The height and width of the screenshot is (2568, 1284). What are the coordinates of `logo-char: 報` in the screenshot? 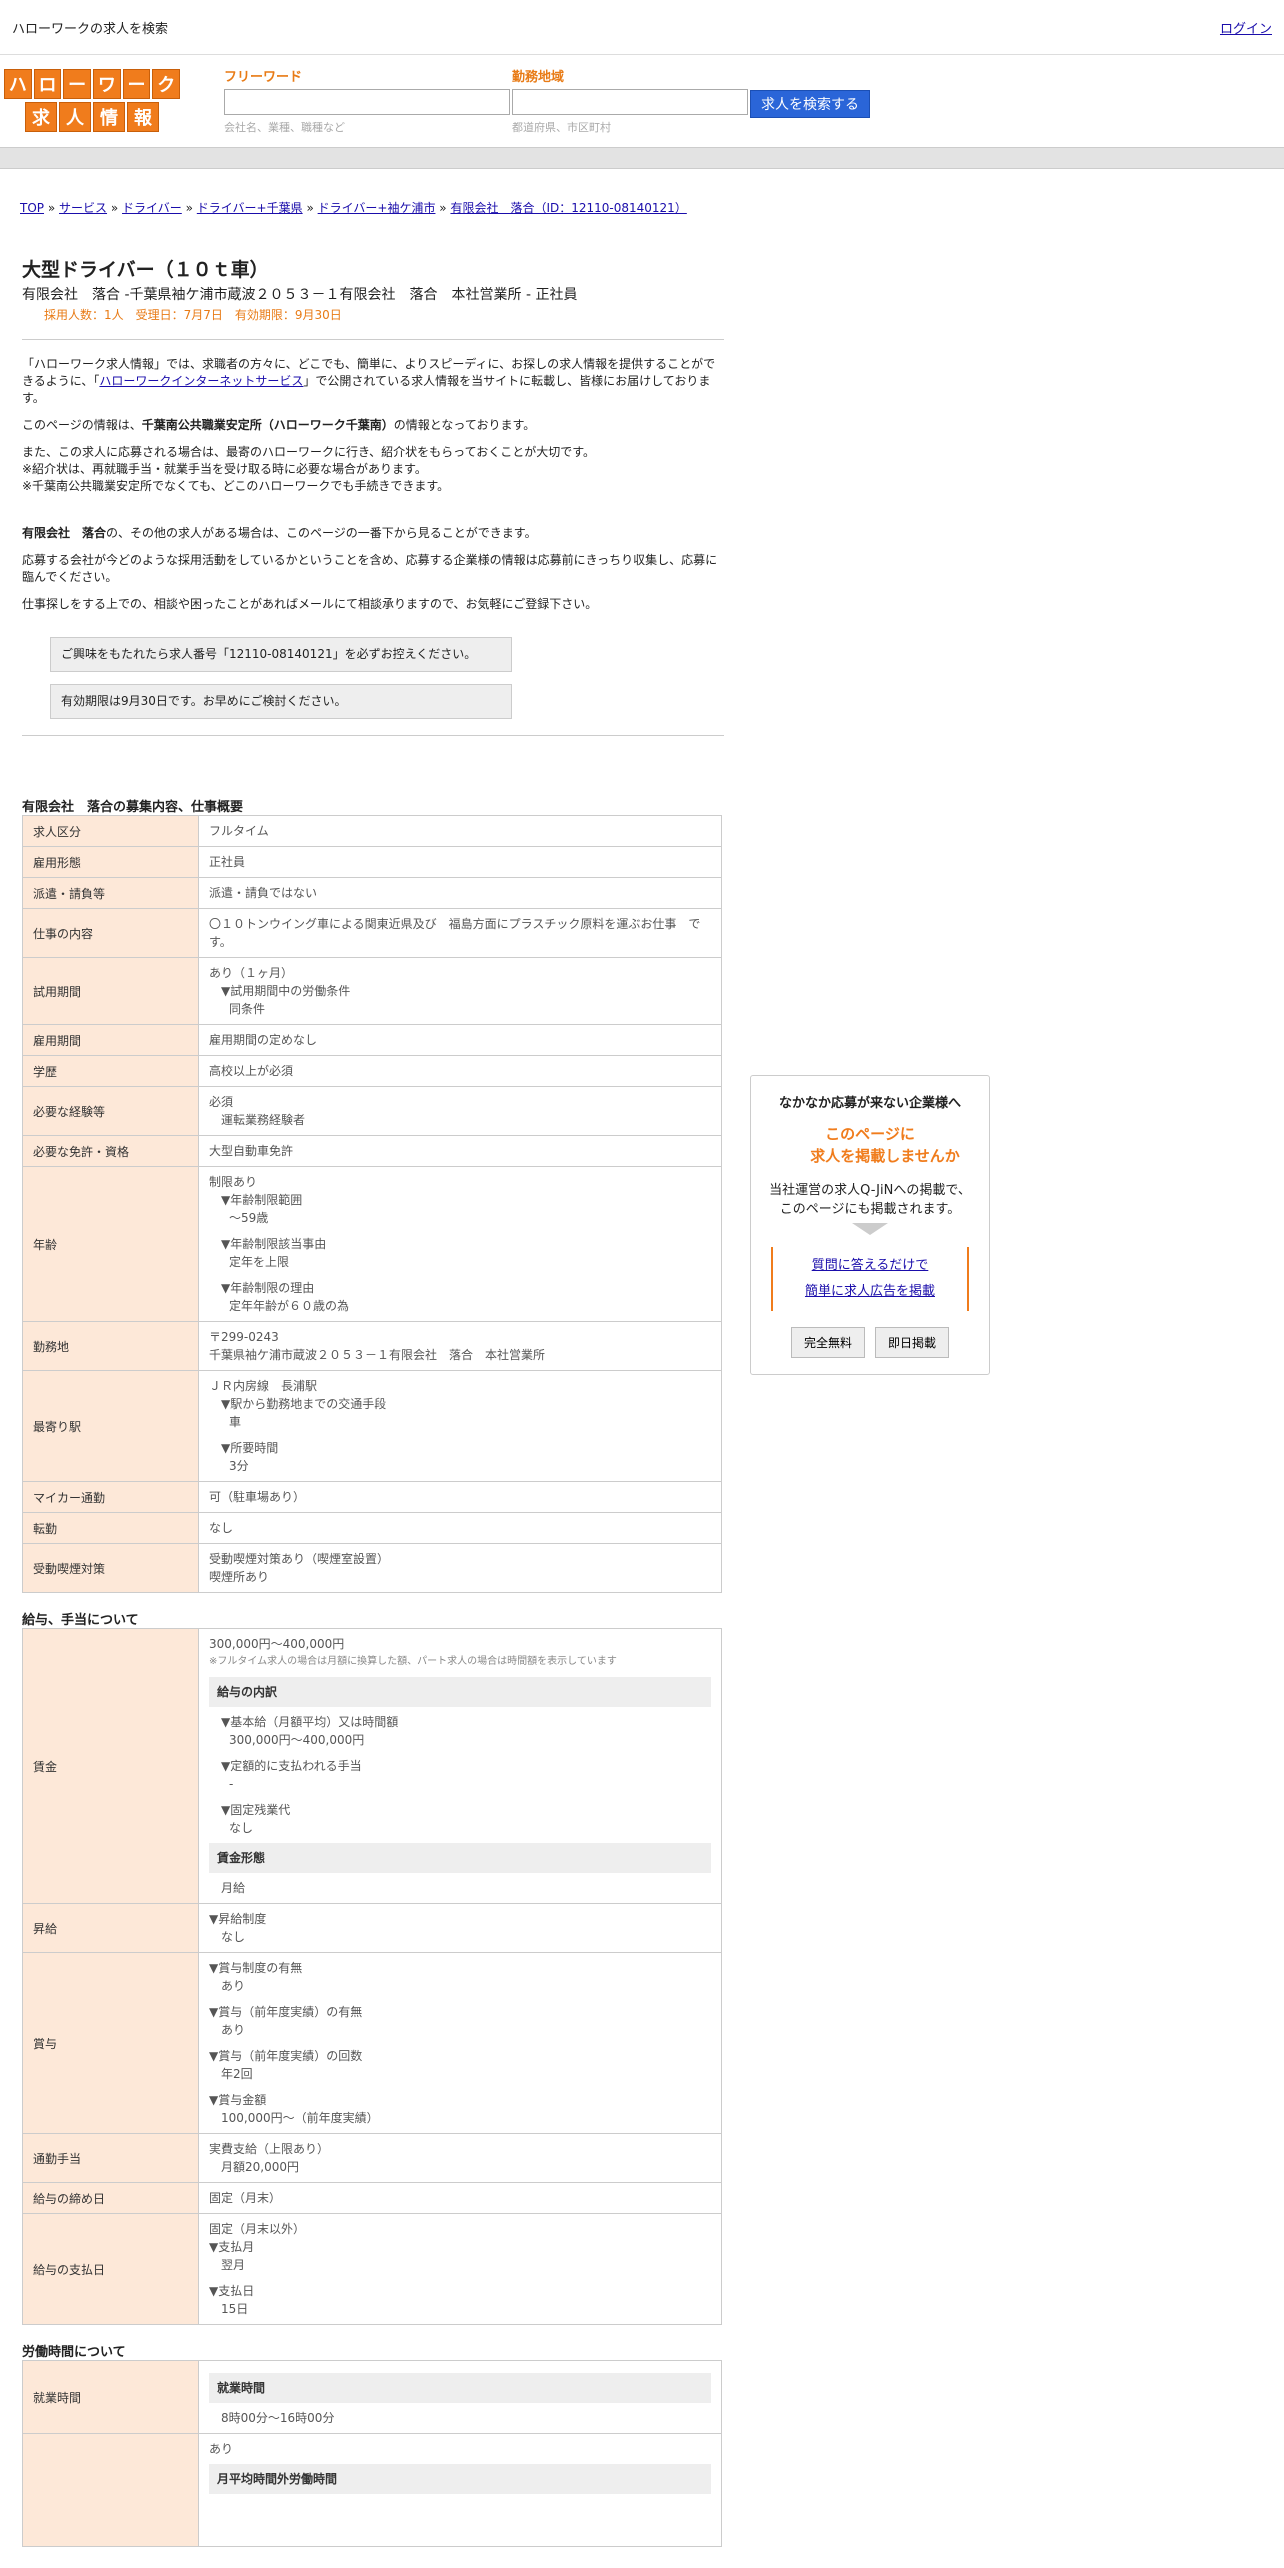 It's located at (143, 117).